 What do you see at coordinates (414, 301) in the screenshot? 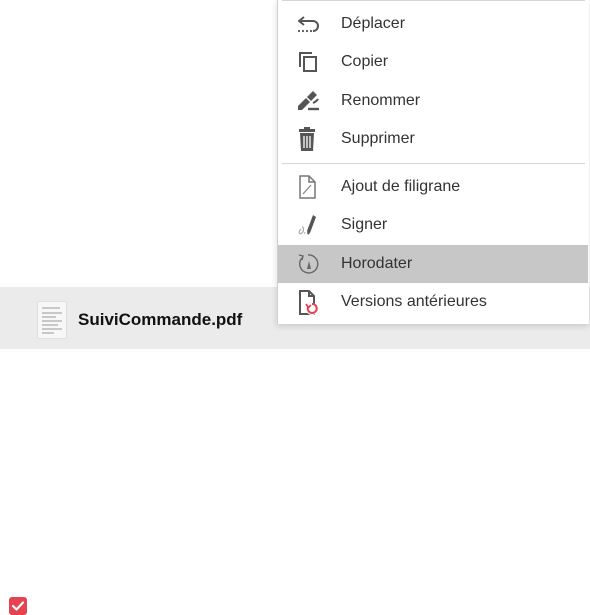
I see `menu-item-label: Versions antérieures` at bounding box center [414, 301].